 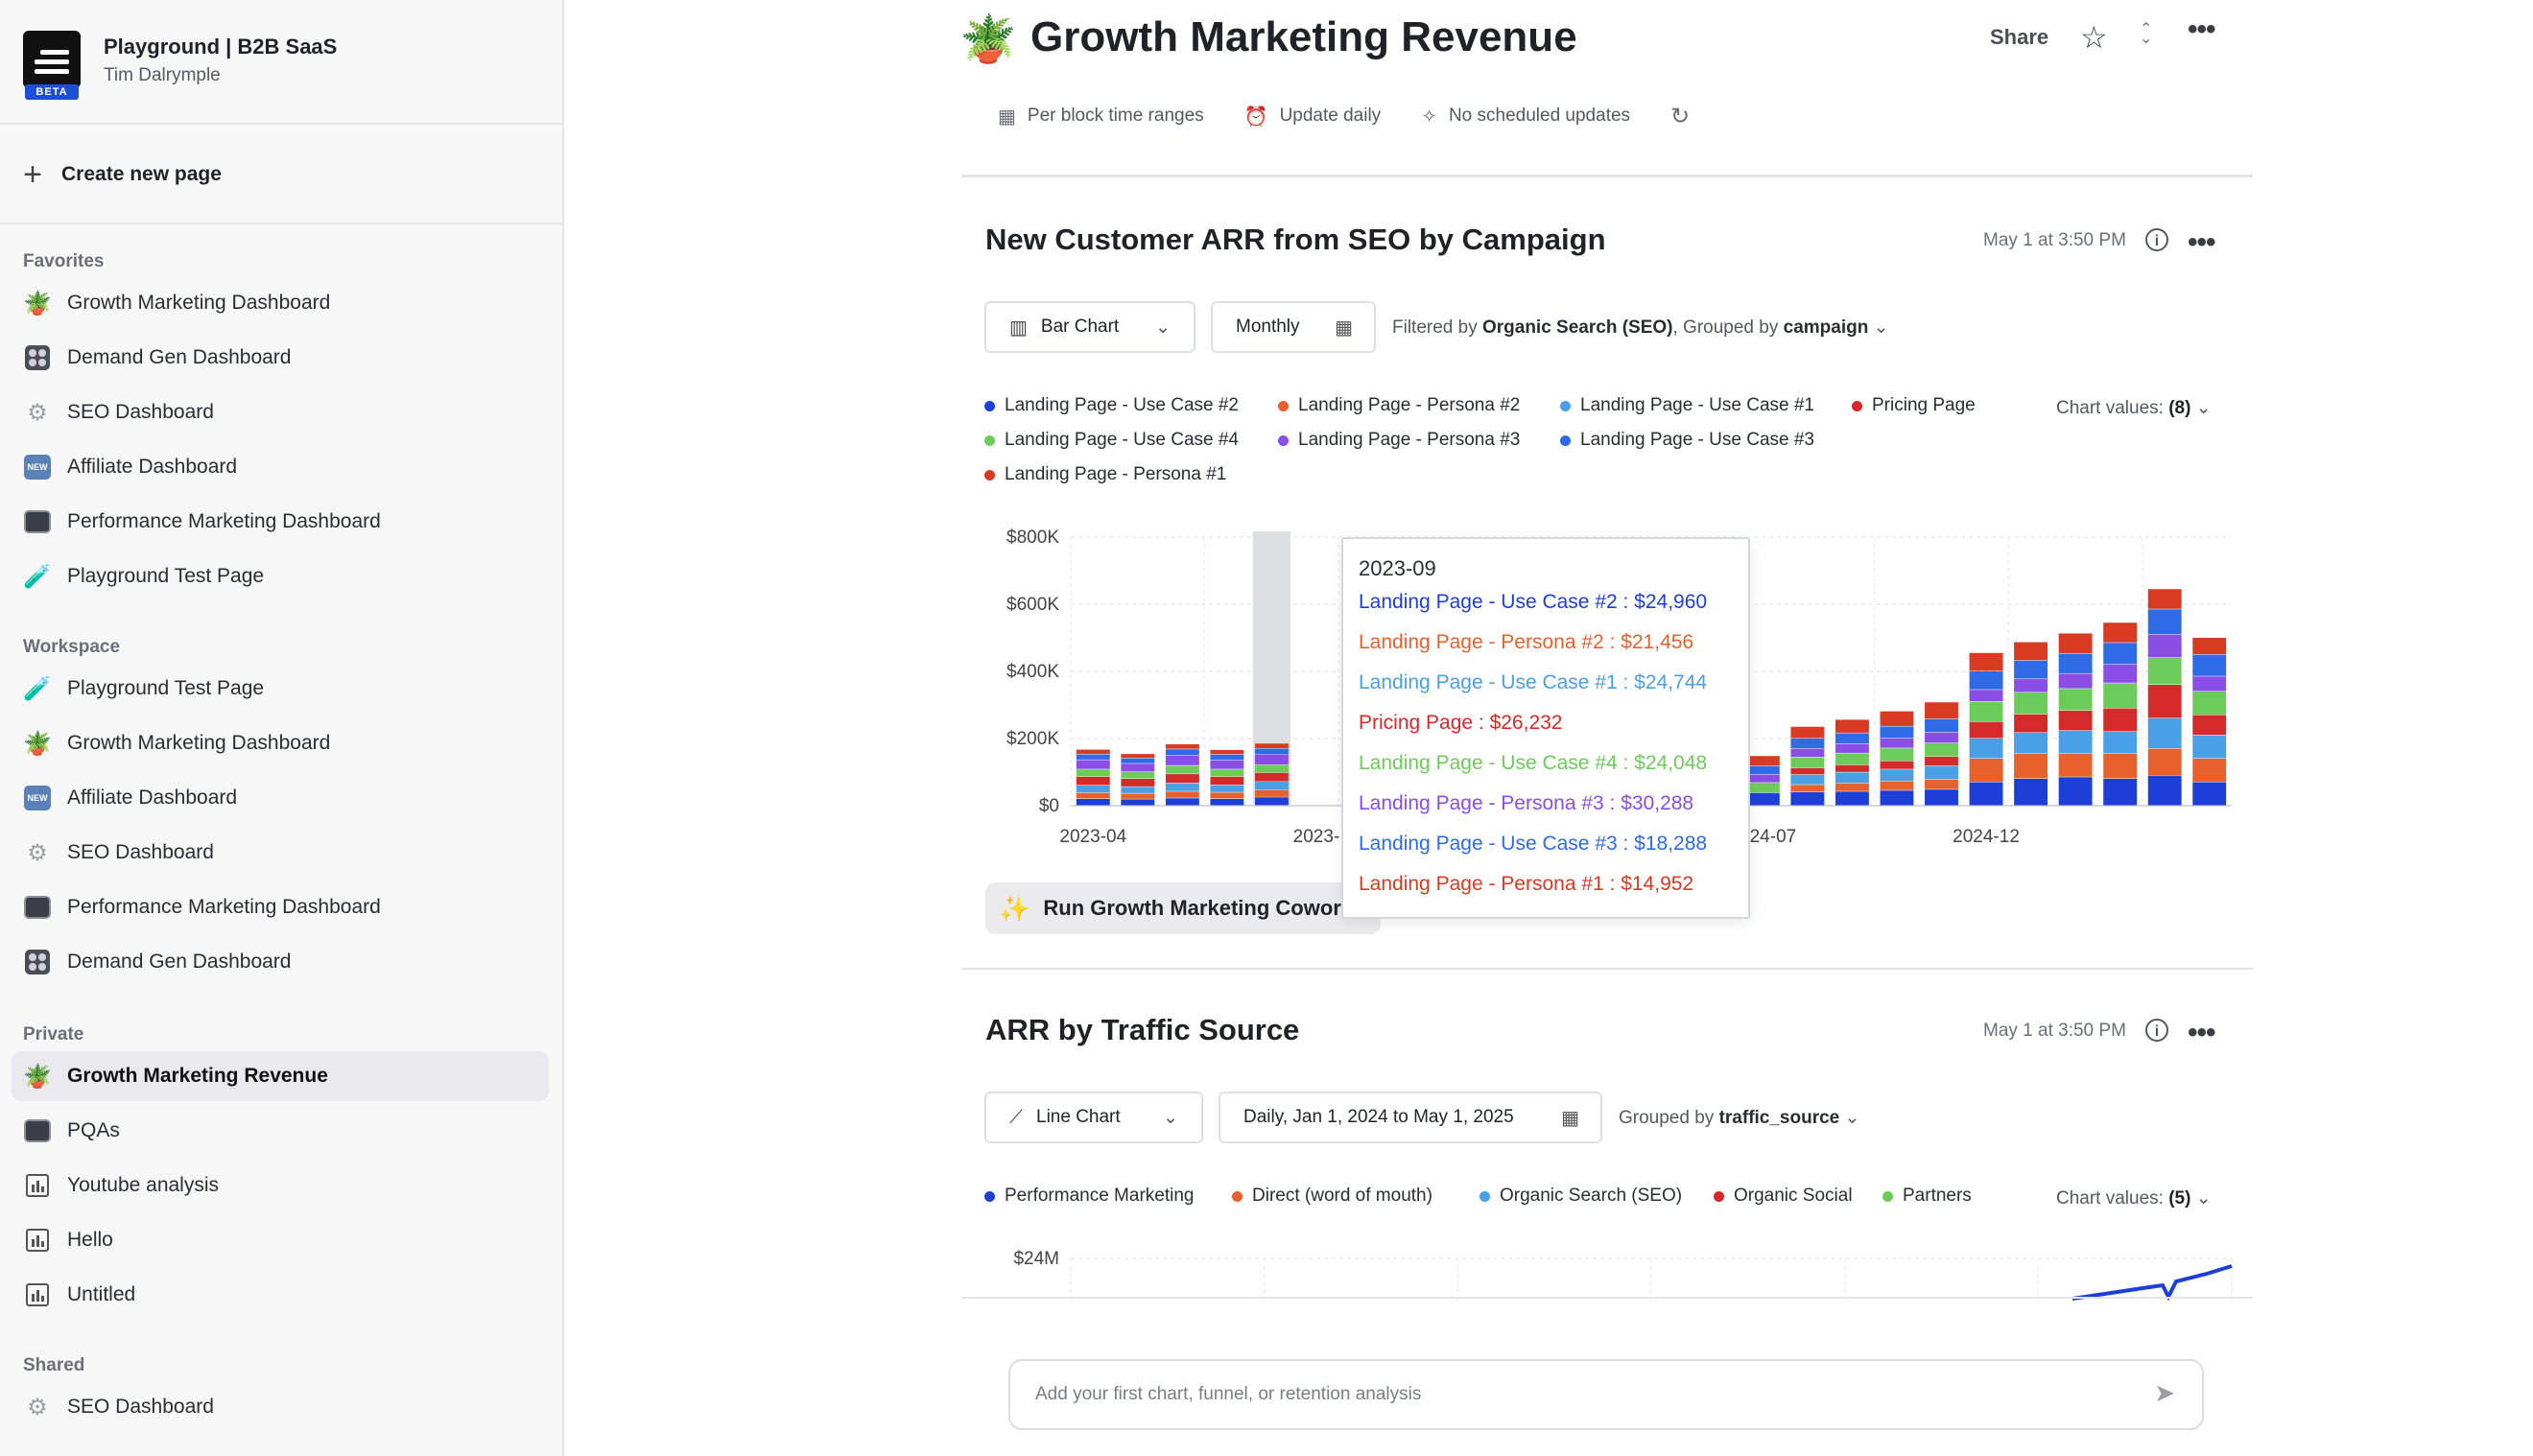 I want to click on meta-update-frequency: Update daily, so click(x=1331, y=117).